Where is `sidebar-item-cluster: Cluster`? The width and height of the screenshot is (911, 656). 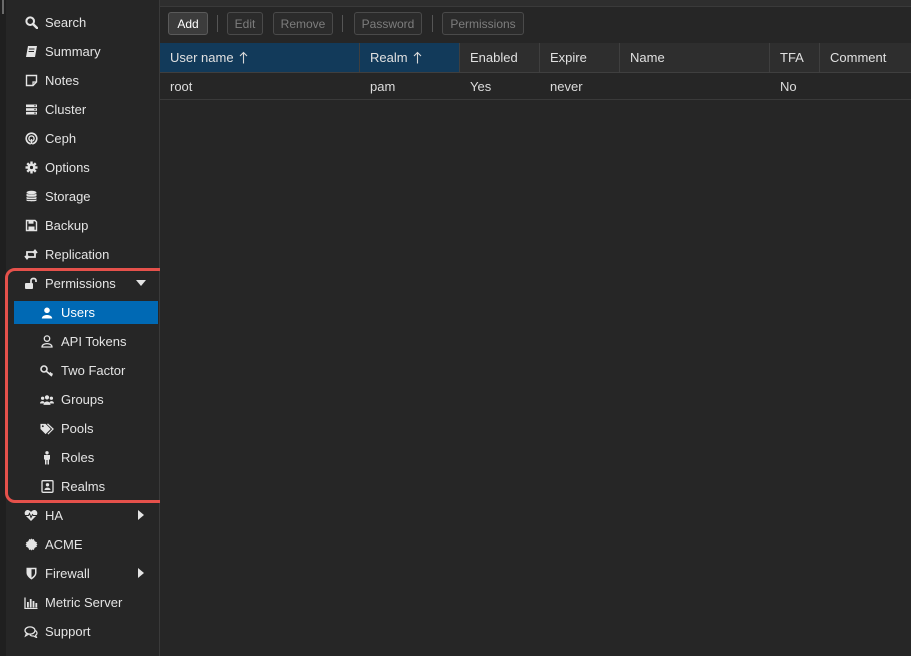
sidebar-item-cluster: Cluster is located at coordinates (86, 109).